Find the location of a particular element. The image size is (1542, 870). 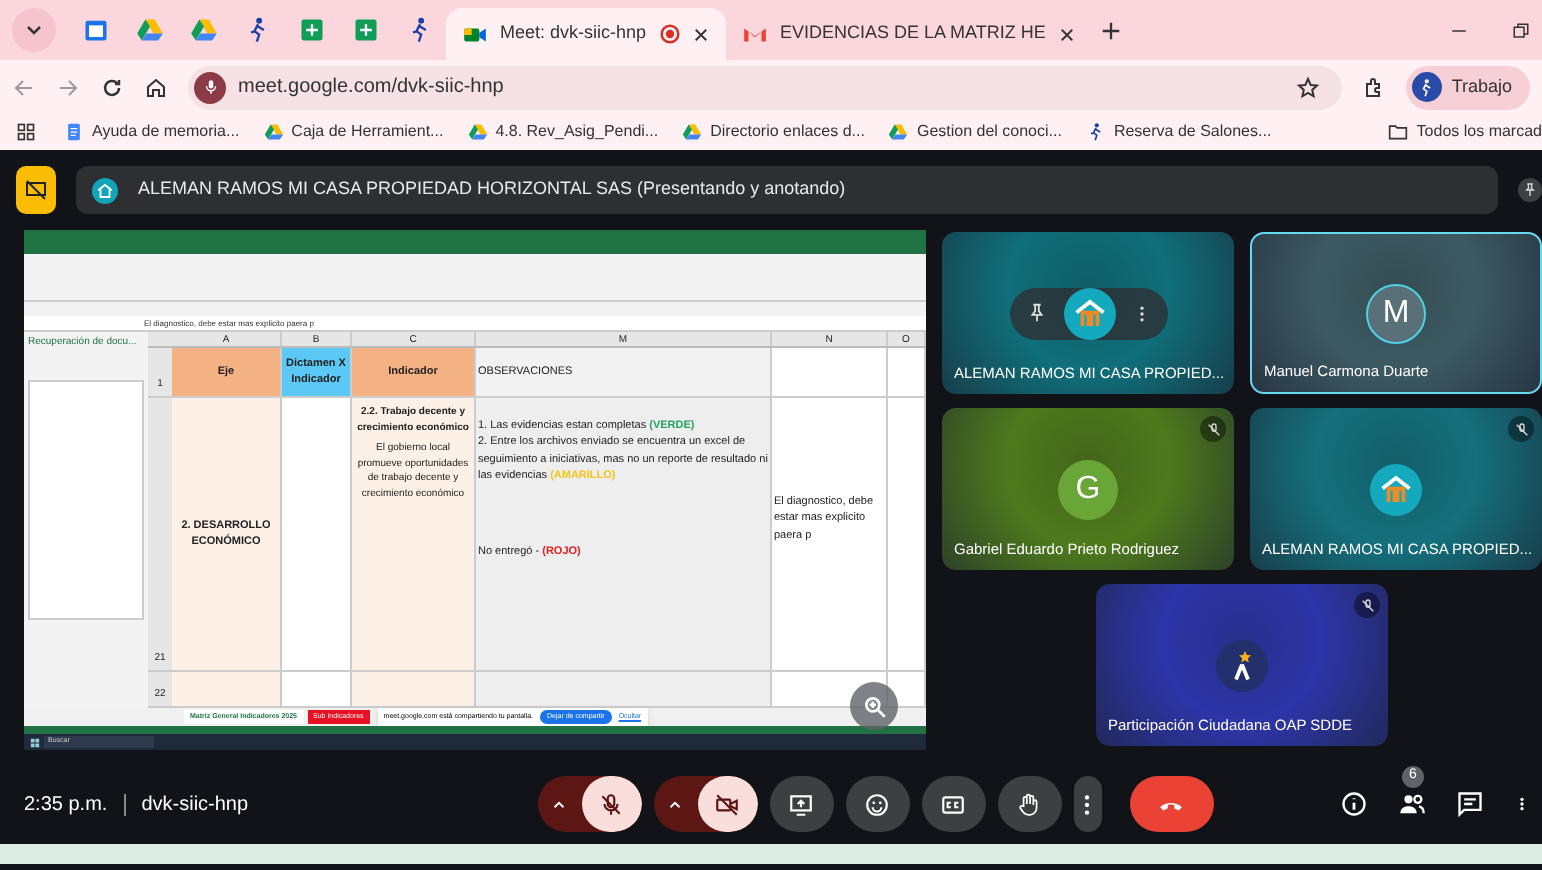

back-icon is located at coordinates (24, 87).